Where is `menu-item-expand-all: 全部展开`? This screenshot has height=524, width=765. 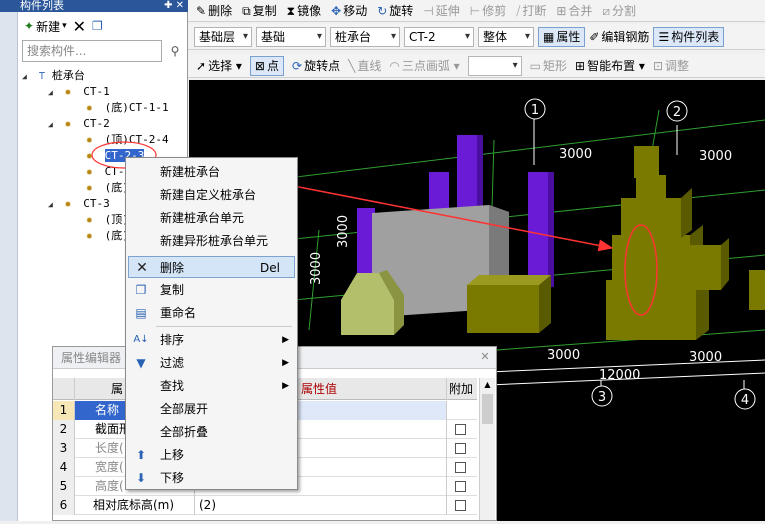 menu-item-expand-all: 全部展开 is located at coordinates (211, 409).